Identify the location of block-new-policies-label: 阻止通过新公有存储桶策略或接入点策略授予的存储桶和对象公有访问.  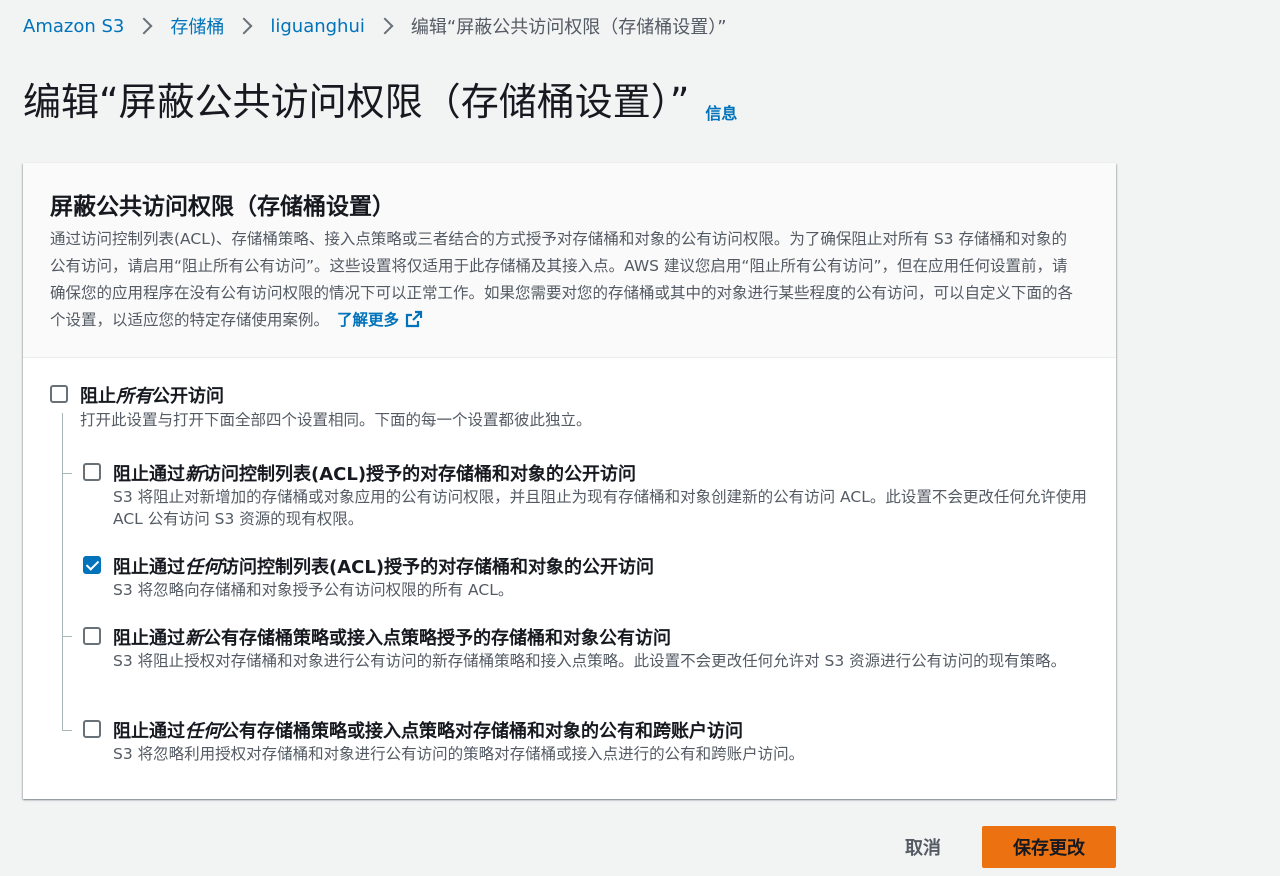
(392, 637).